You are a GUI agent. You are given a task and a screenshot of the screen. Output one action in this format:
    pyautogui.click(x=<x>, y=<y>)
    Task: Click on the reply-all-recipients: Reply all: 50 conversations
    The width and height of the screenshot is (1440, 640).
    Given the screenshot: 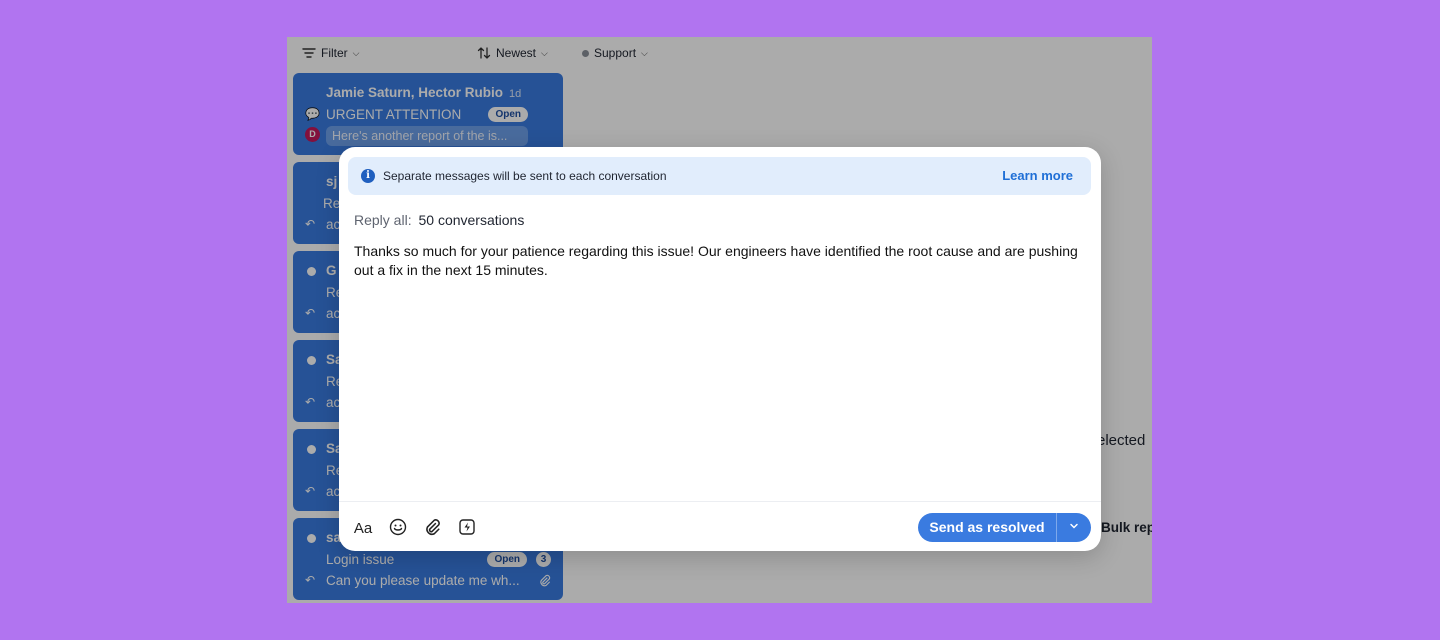 What is the action you would take?
    pyautogui.click(x=439, y=220)
    